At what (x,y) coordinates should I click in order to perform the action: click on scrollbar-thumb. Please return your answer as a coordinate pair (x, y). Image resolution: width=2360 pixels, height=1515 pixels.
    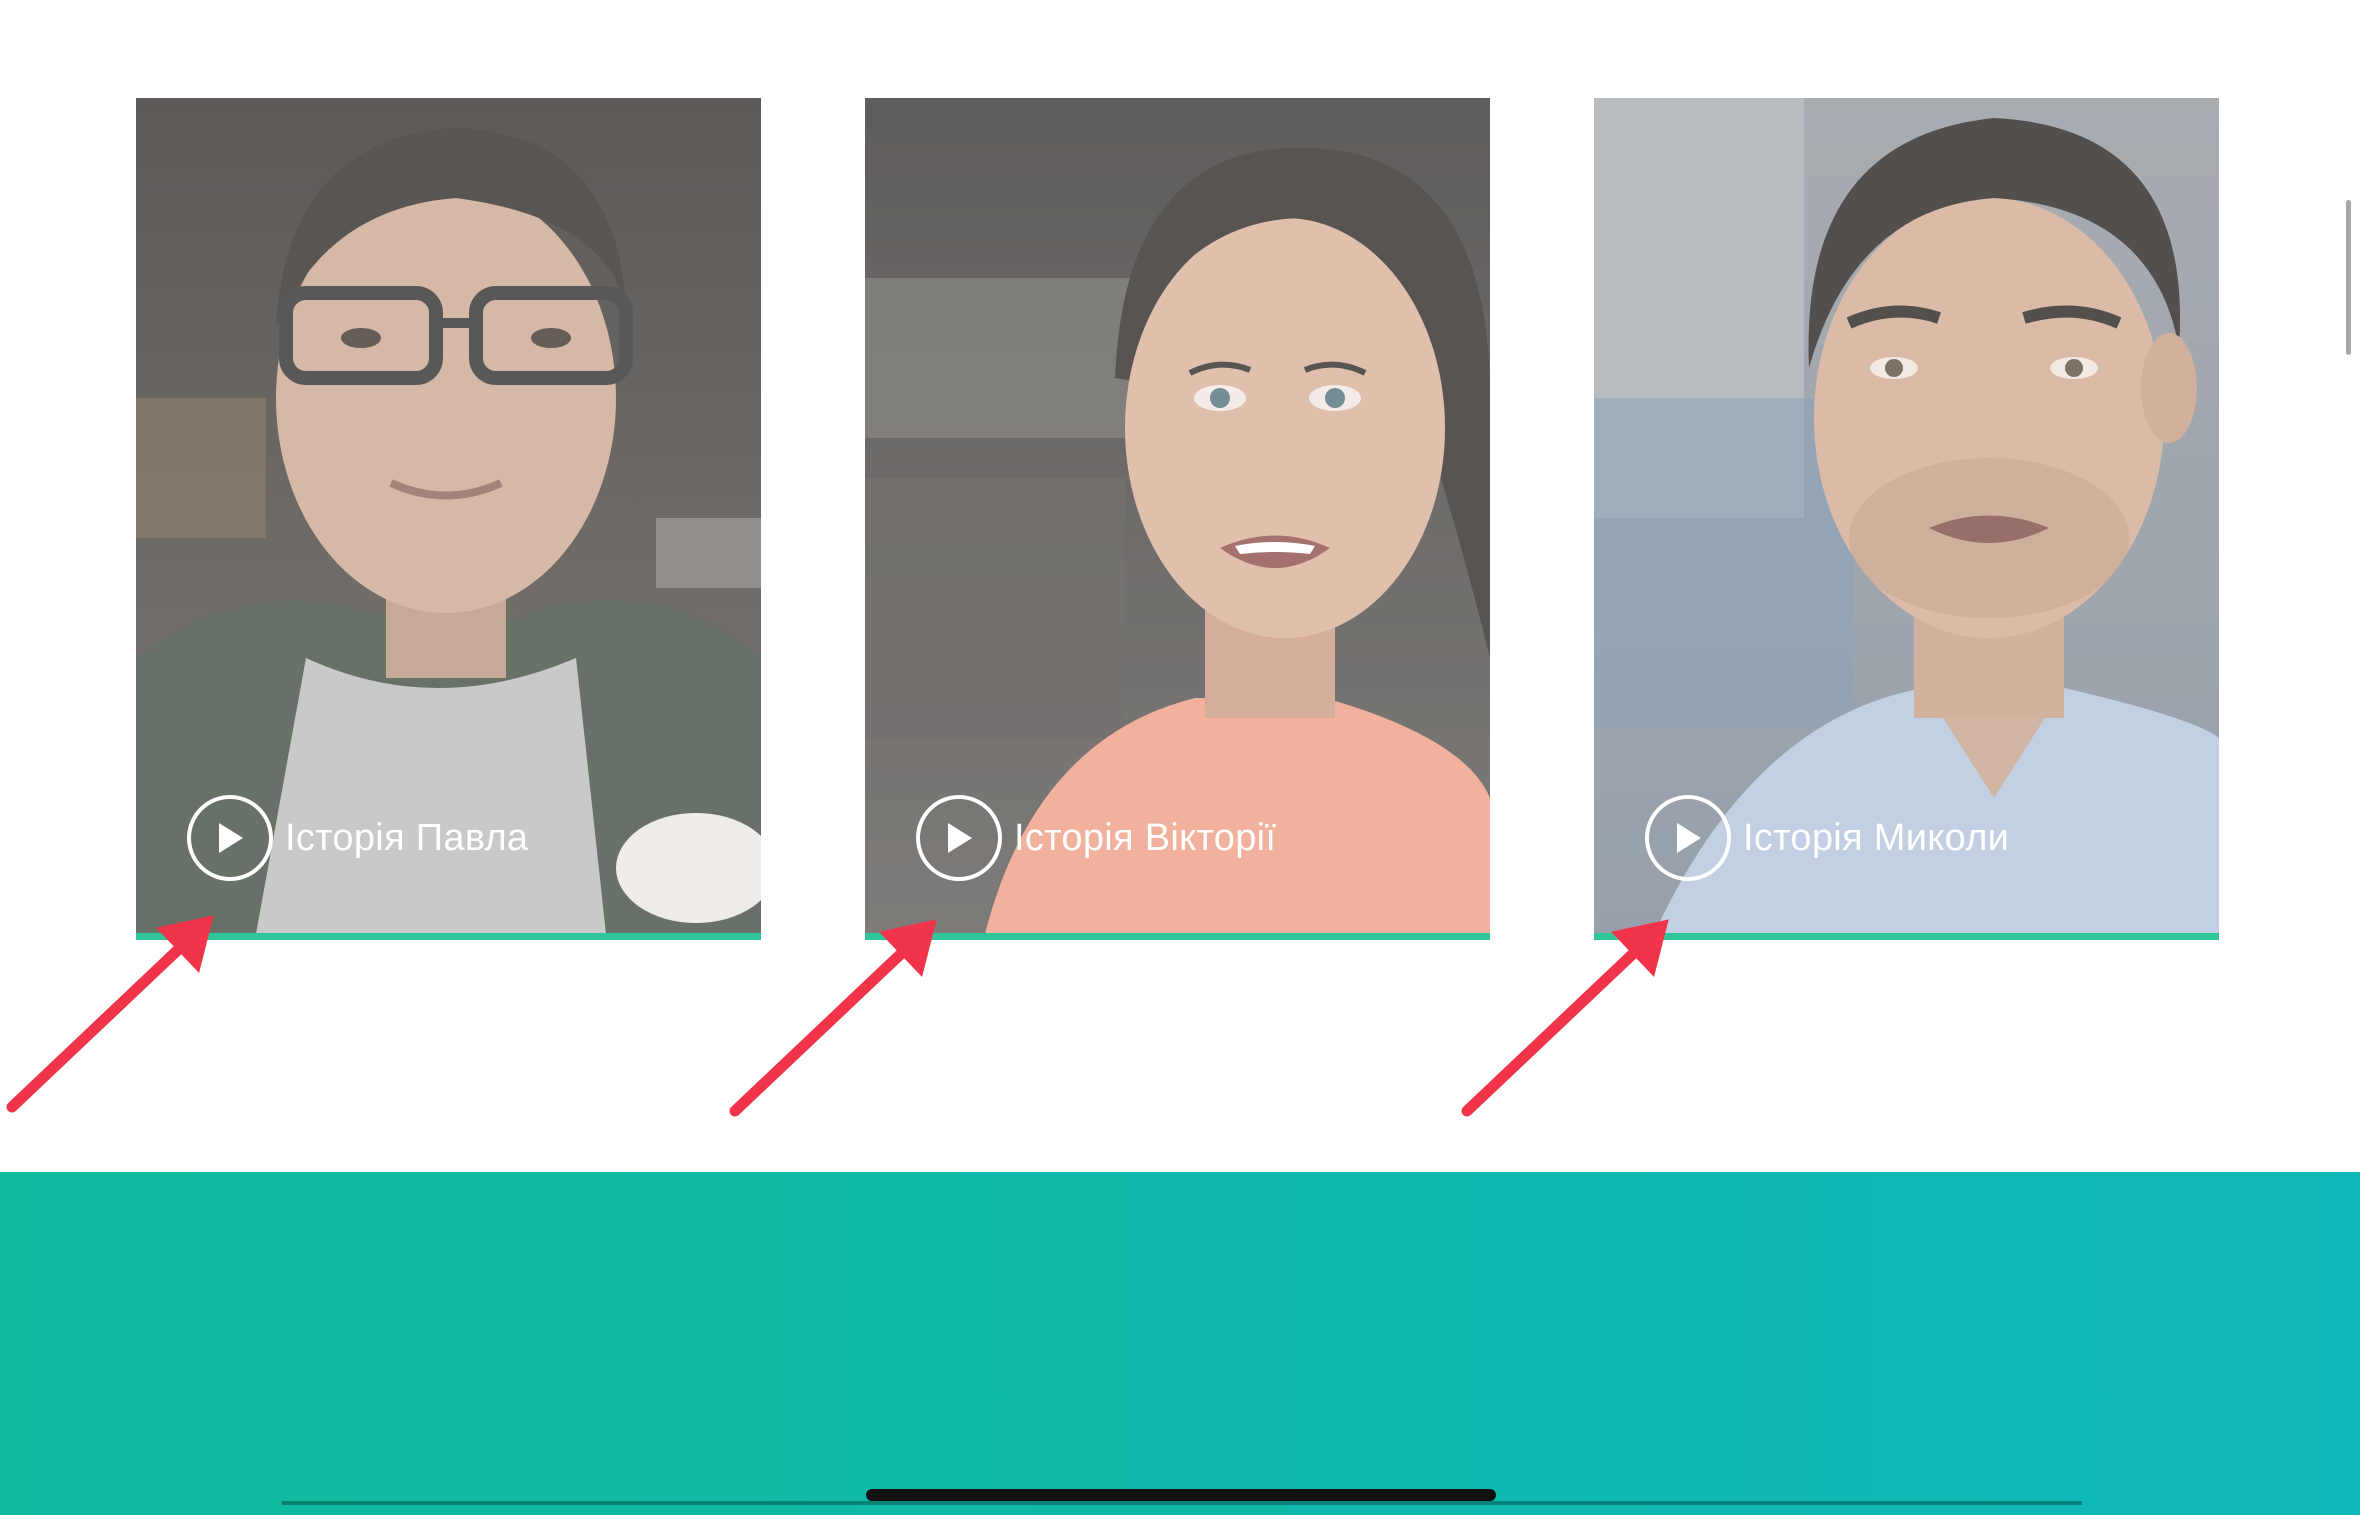
    Looking at the image, I should click on (2348, 277).